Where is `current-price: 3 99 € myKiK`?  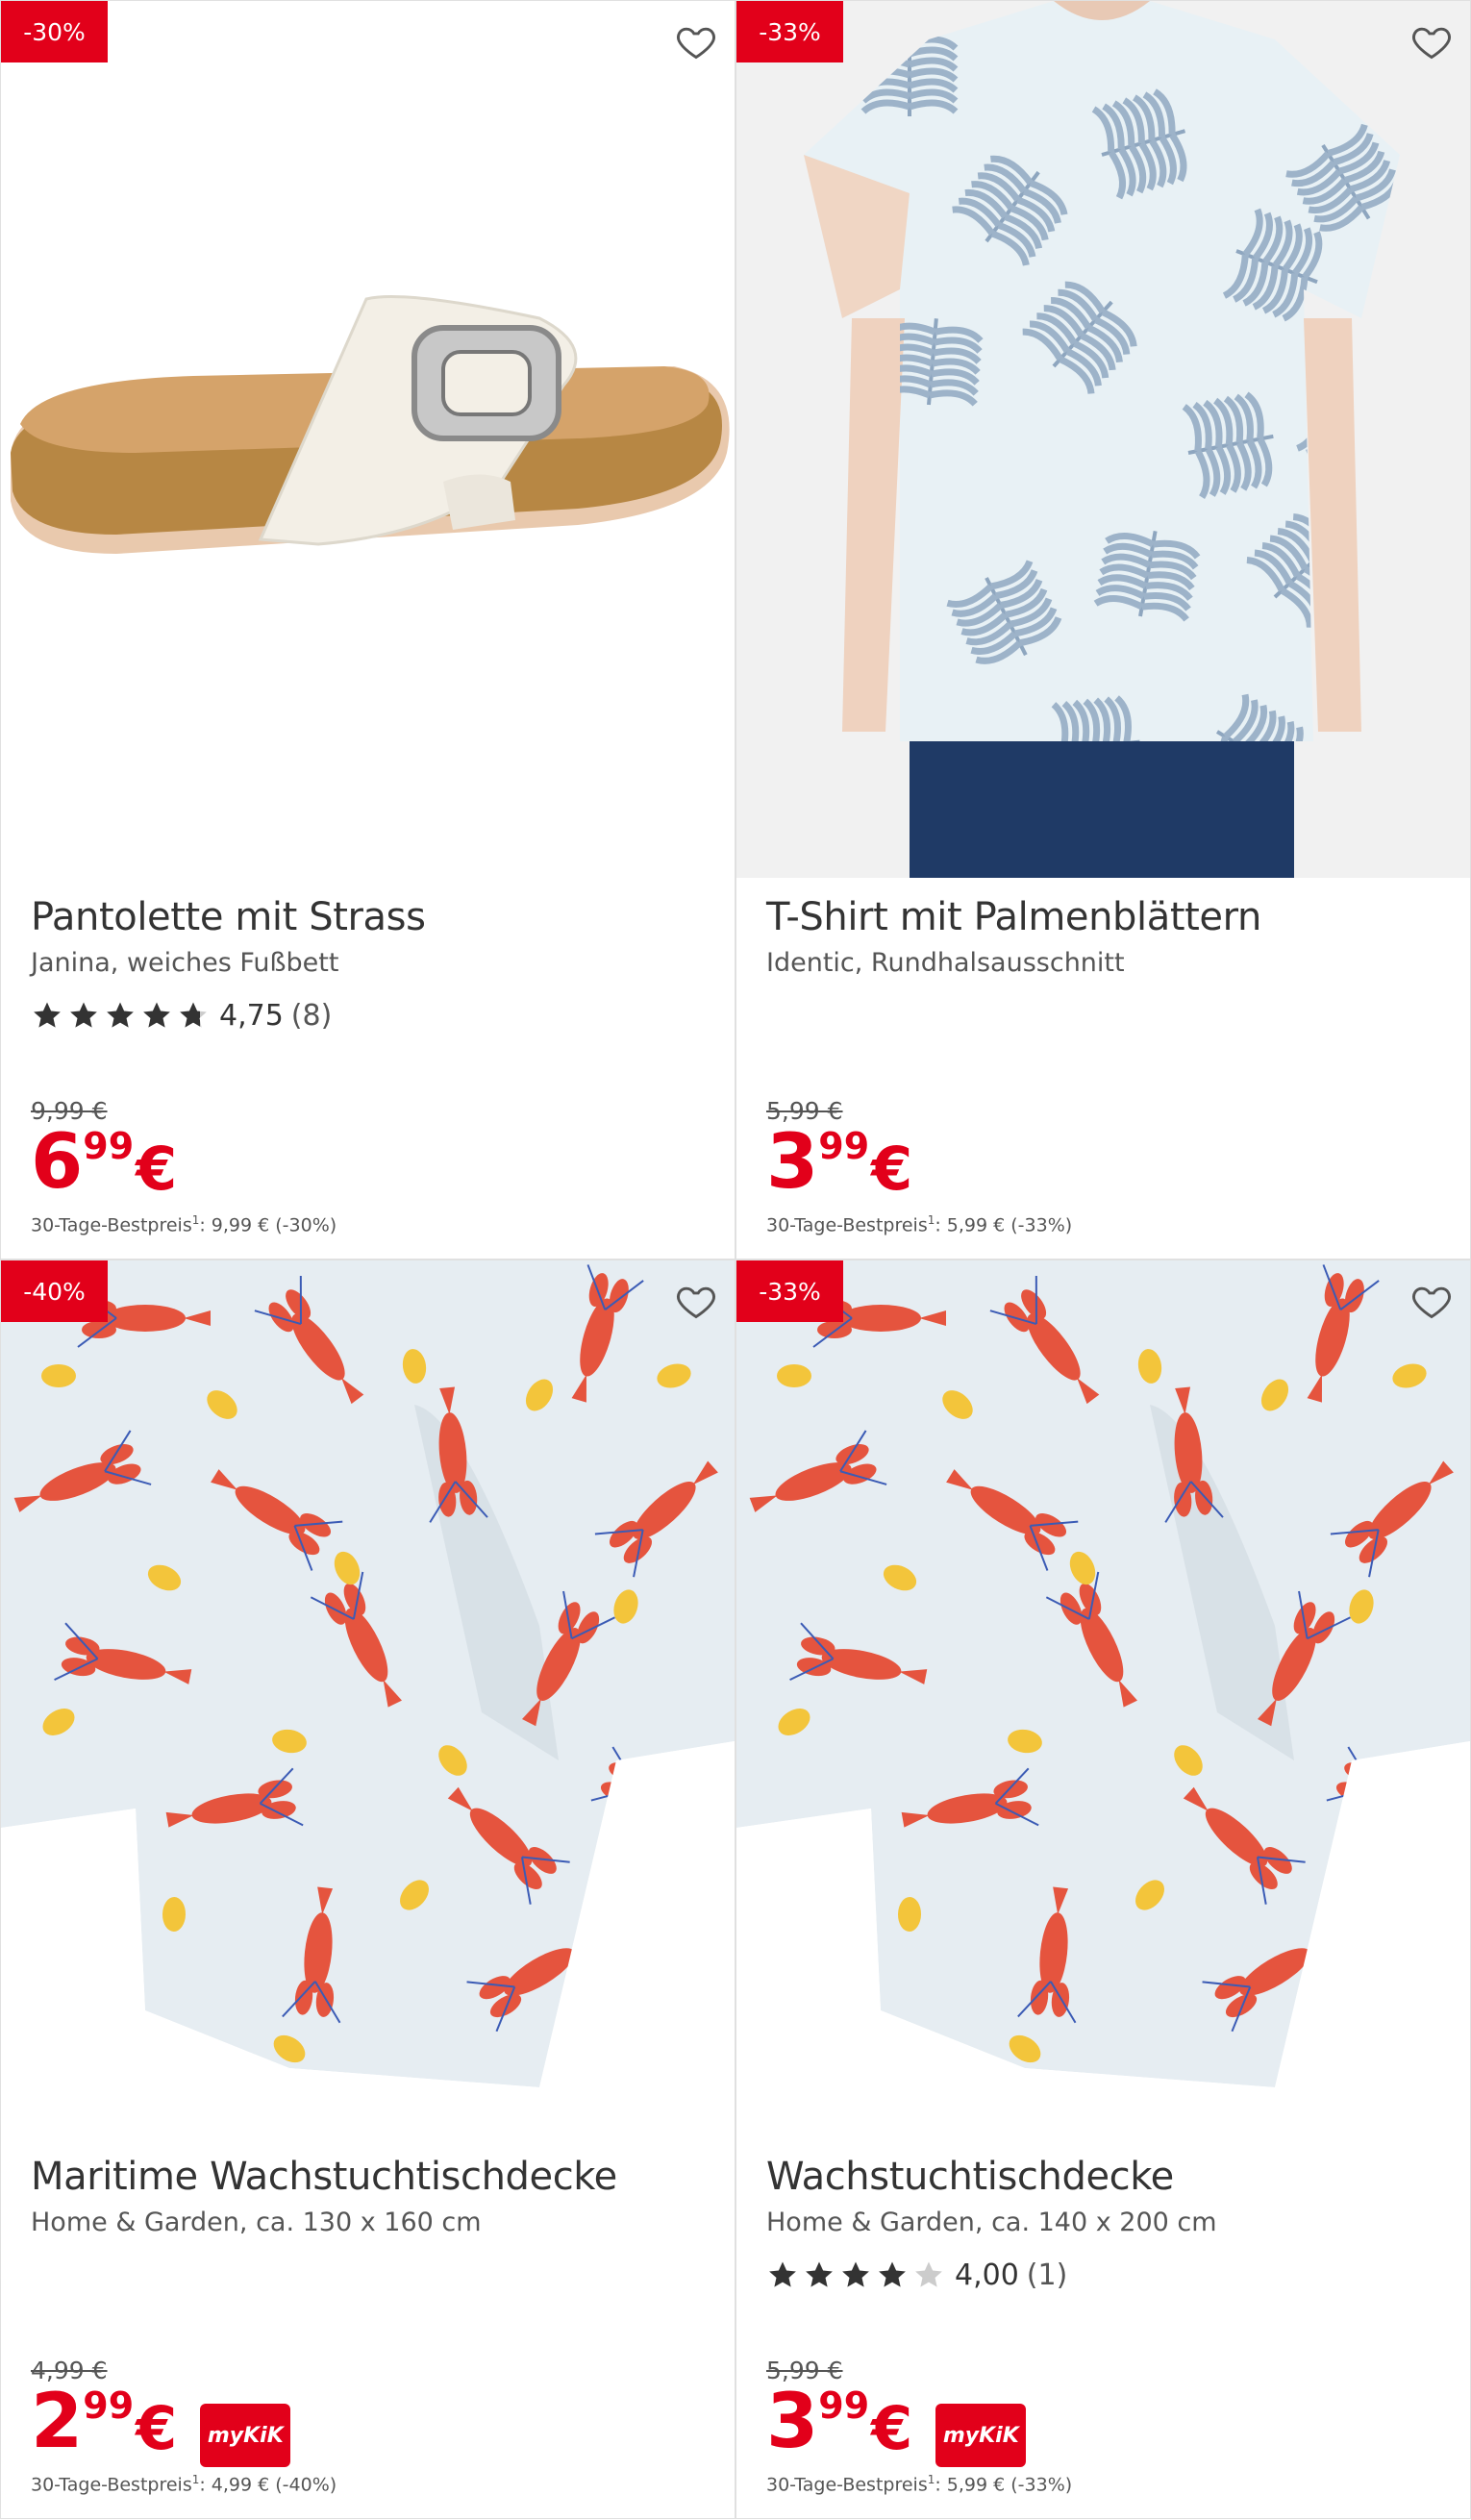
current-price: 3 99 € myKiK is located at coordinates (896, 2423).